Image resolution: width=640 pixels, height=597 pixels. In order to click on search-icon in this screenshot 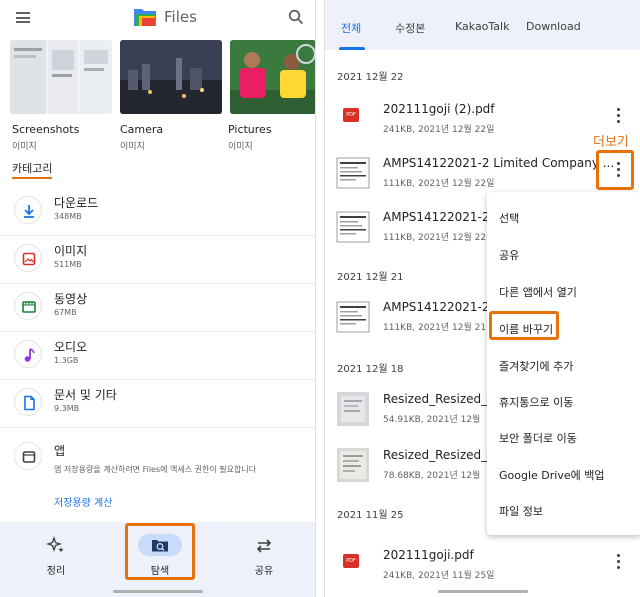, I will do `click(296, 17)`.